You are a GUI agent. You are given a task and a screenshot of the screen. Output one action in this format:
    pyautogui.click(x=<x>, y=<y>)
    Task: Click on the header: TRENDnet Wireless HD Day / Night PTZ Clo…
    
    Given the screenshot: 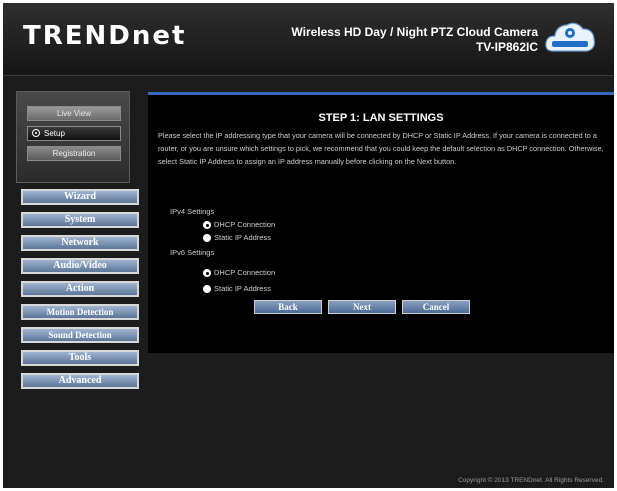 What is the action you would take?
    pyautogui.click(x=308, y=39)
    